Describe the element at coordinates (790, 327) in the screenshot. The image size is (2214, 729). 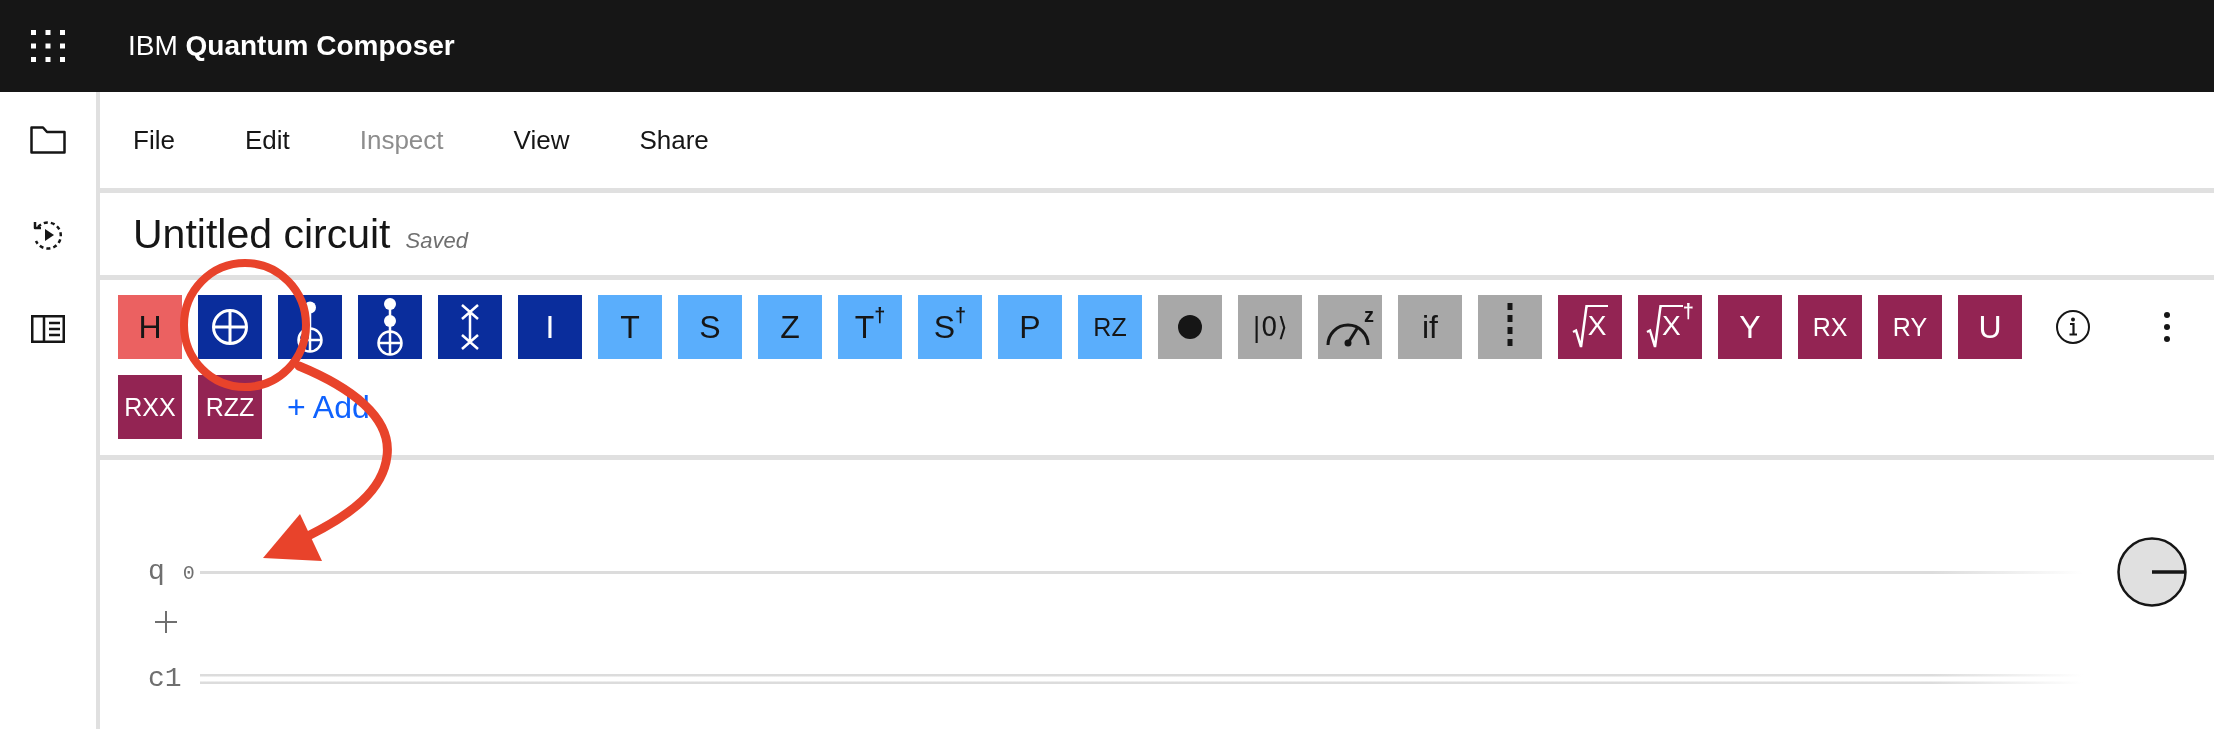
I see `gate-button: Z` at that location.